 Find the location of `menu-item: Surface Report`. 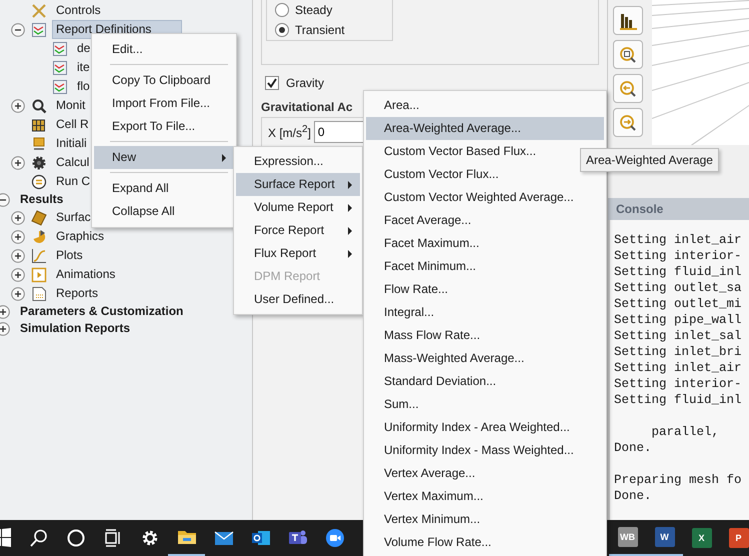

menu-item: Surface Report is located at coordinates (298, 184).